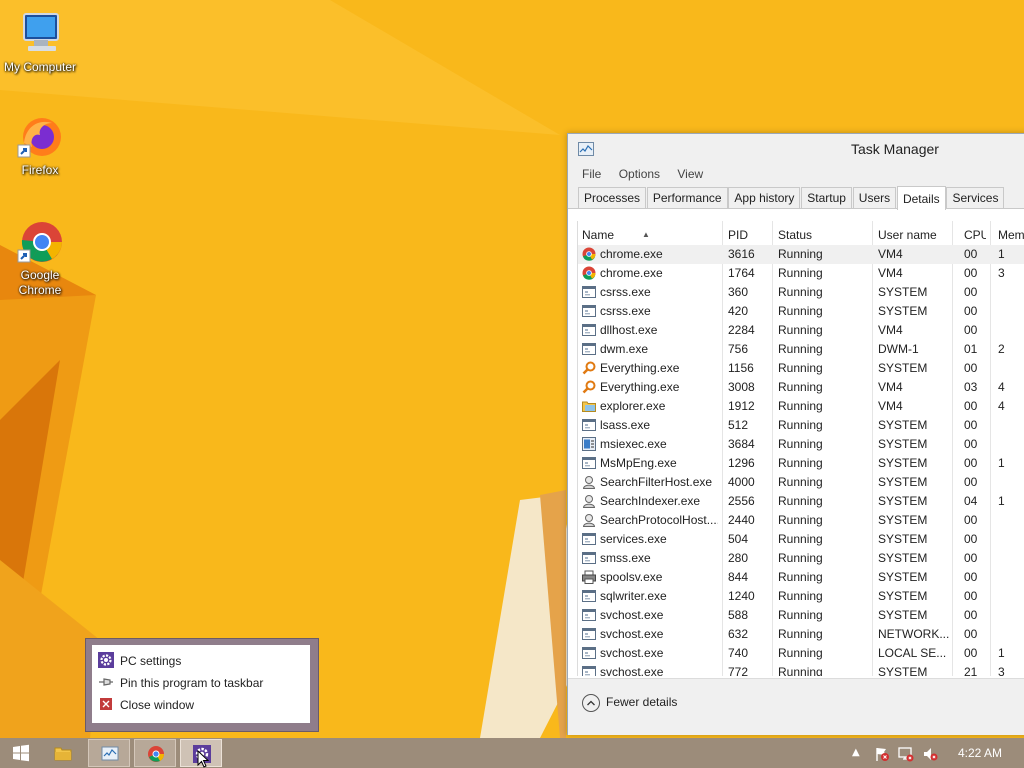 This screenshot has height=768, width=1024. I want to click on process-pid: 772, so click(738, 670).